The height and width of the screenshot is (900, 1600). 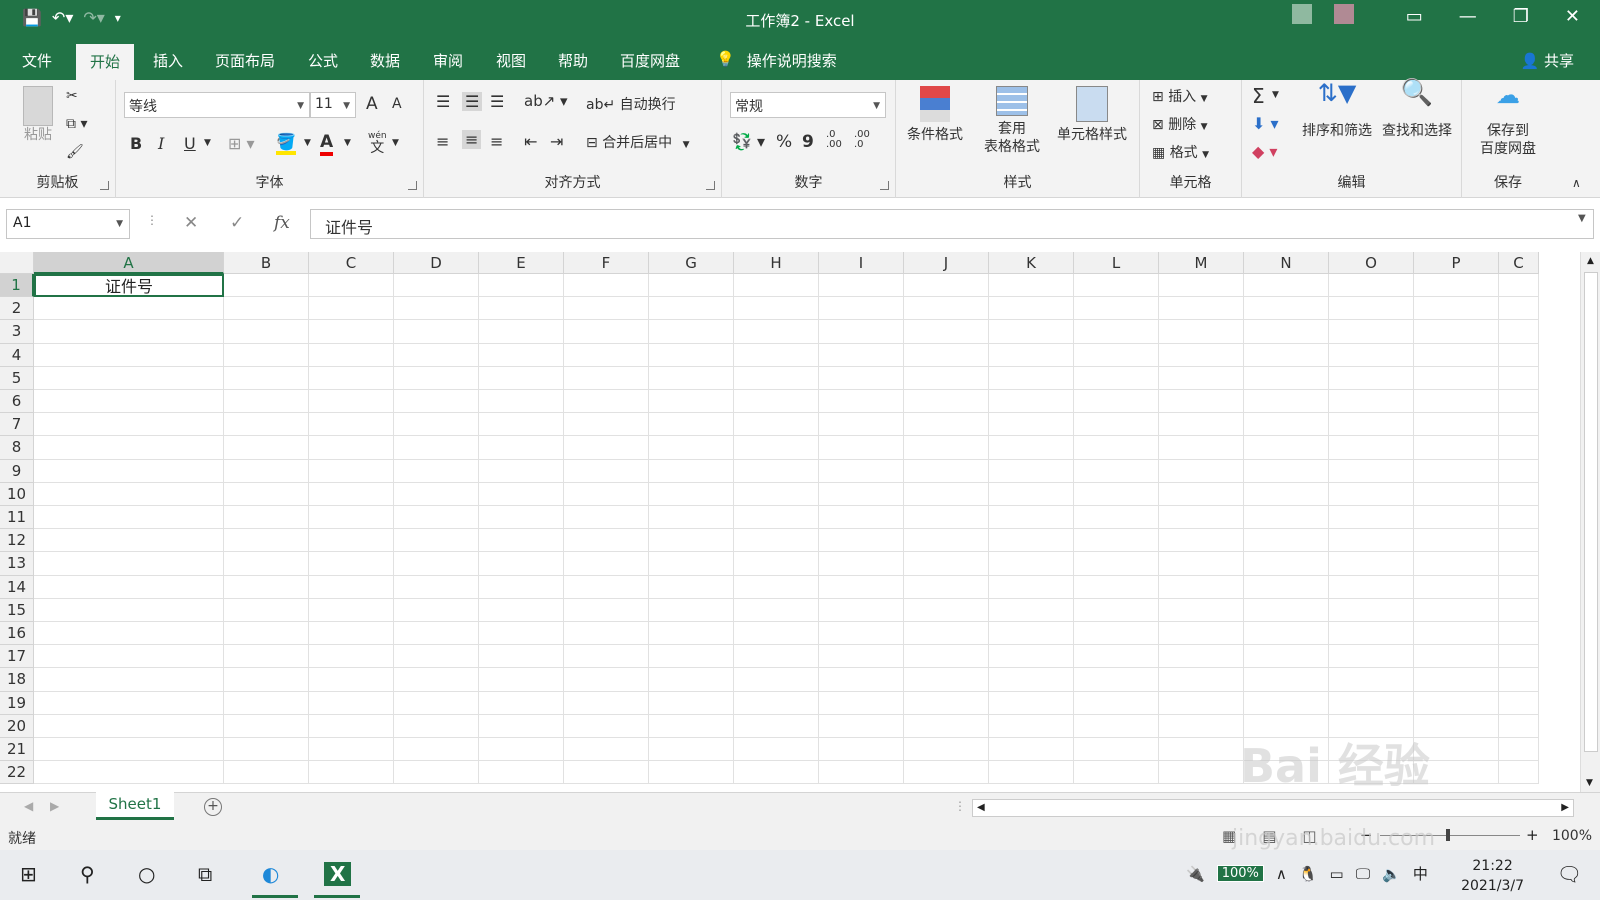 I want to click on cell-b9, so click(x=266, y=471).